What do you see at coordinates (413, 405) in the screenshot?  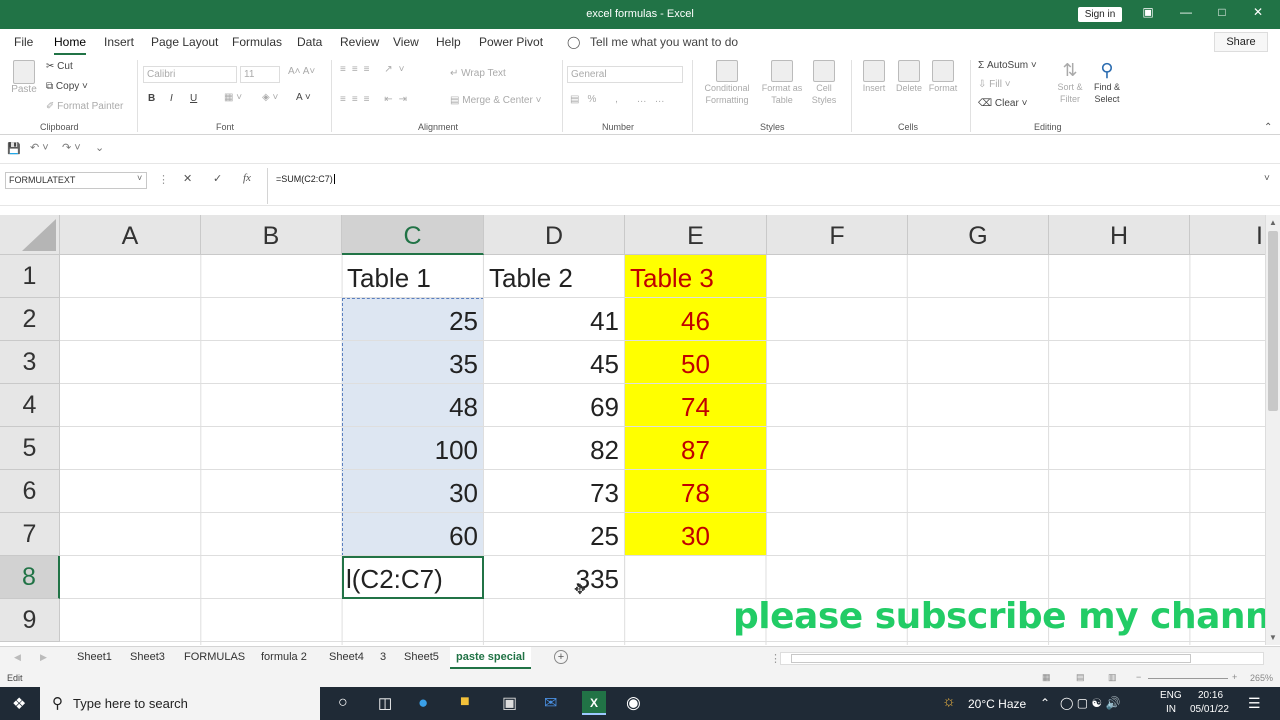 I see `cell-c4: 48` at bounding box center [413, 405].